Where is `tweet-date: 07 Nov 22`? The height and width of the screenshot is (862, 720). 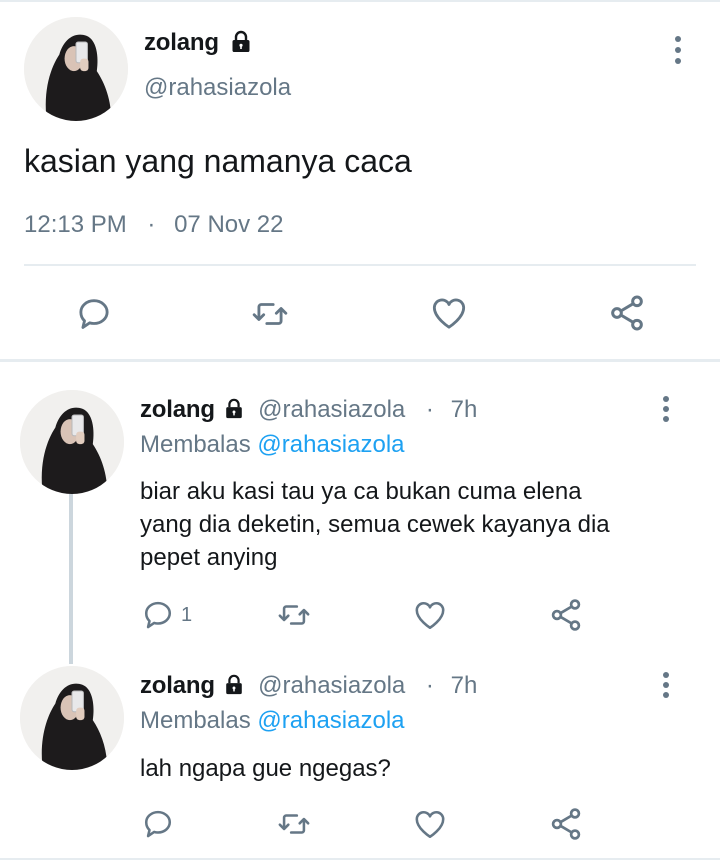
tweet-date: 07 Nov 22 is located at coordinates (228, 224).